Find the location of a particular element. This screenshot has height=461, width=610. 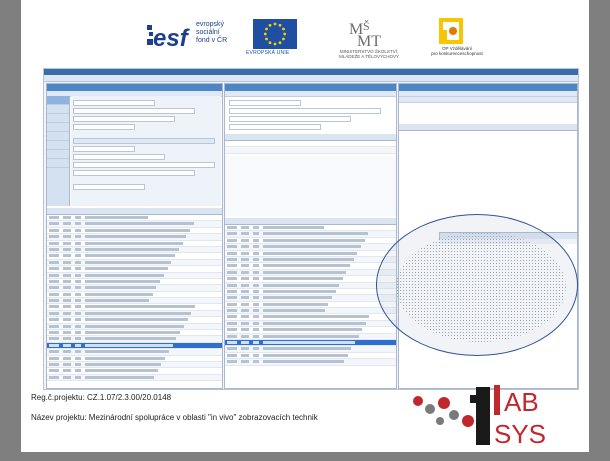

middle-grid-1-header is located at coordinates (310, 137).